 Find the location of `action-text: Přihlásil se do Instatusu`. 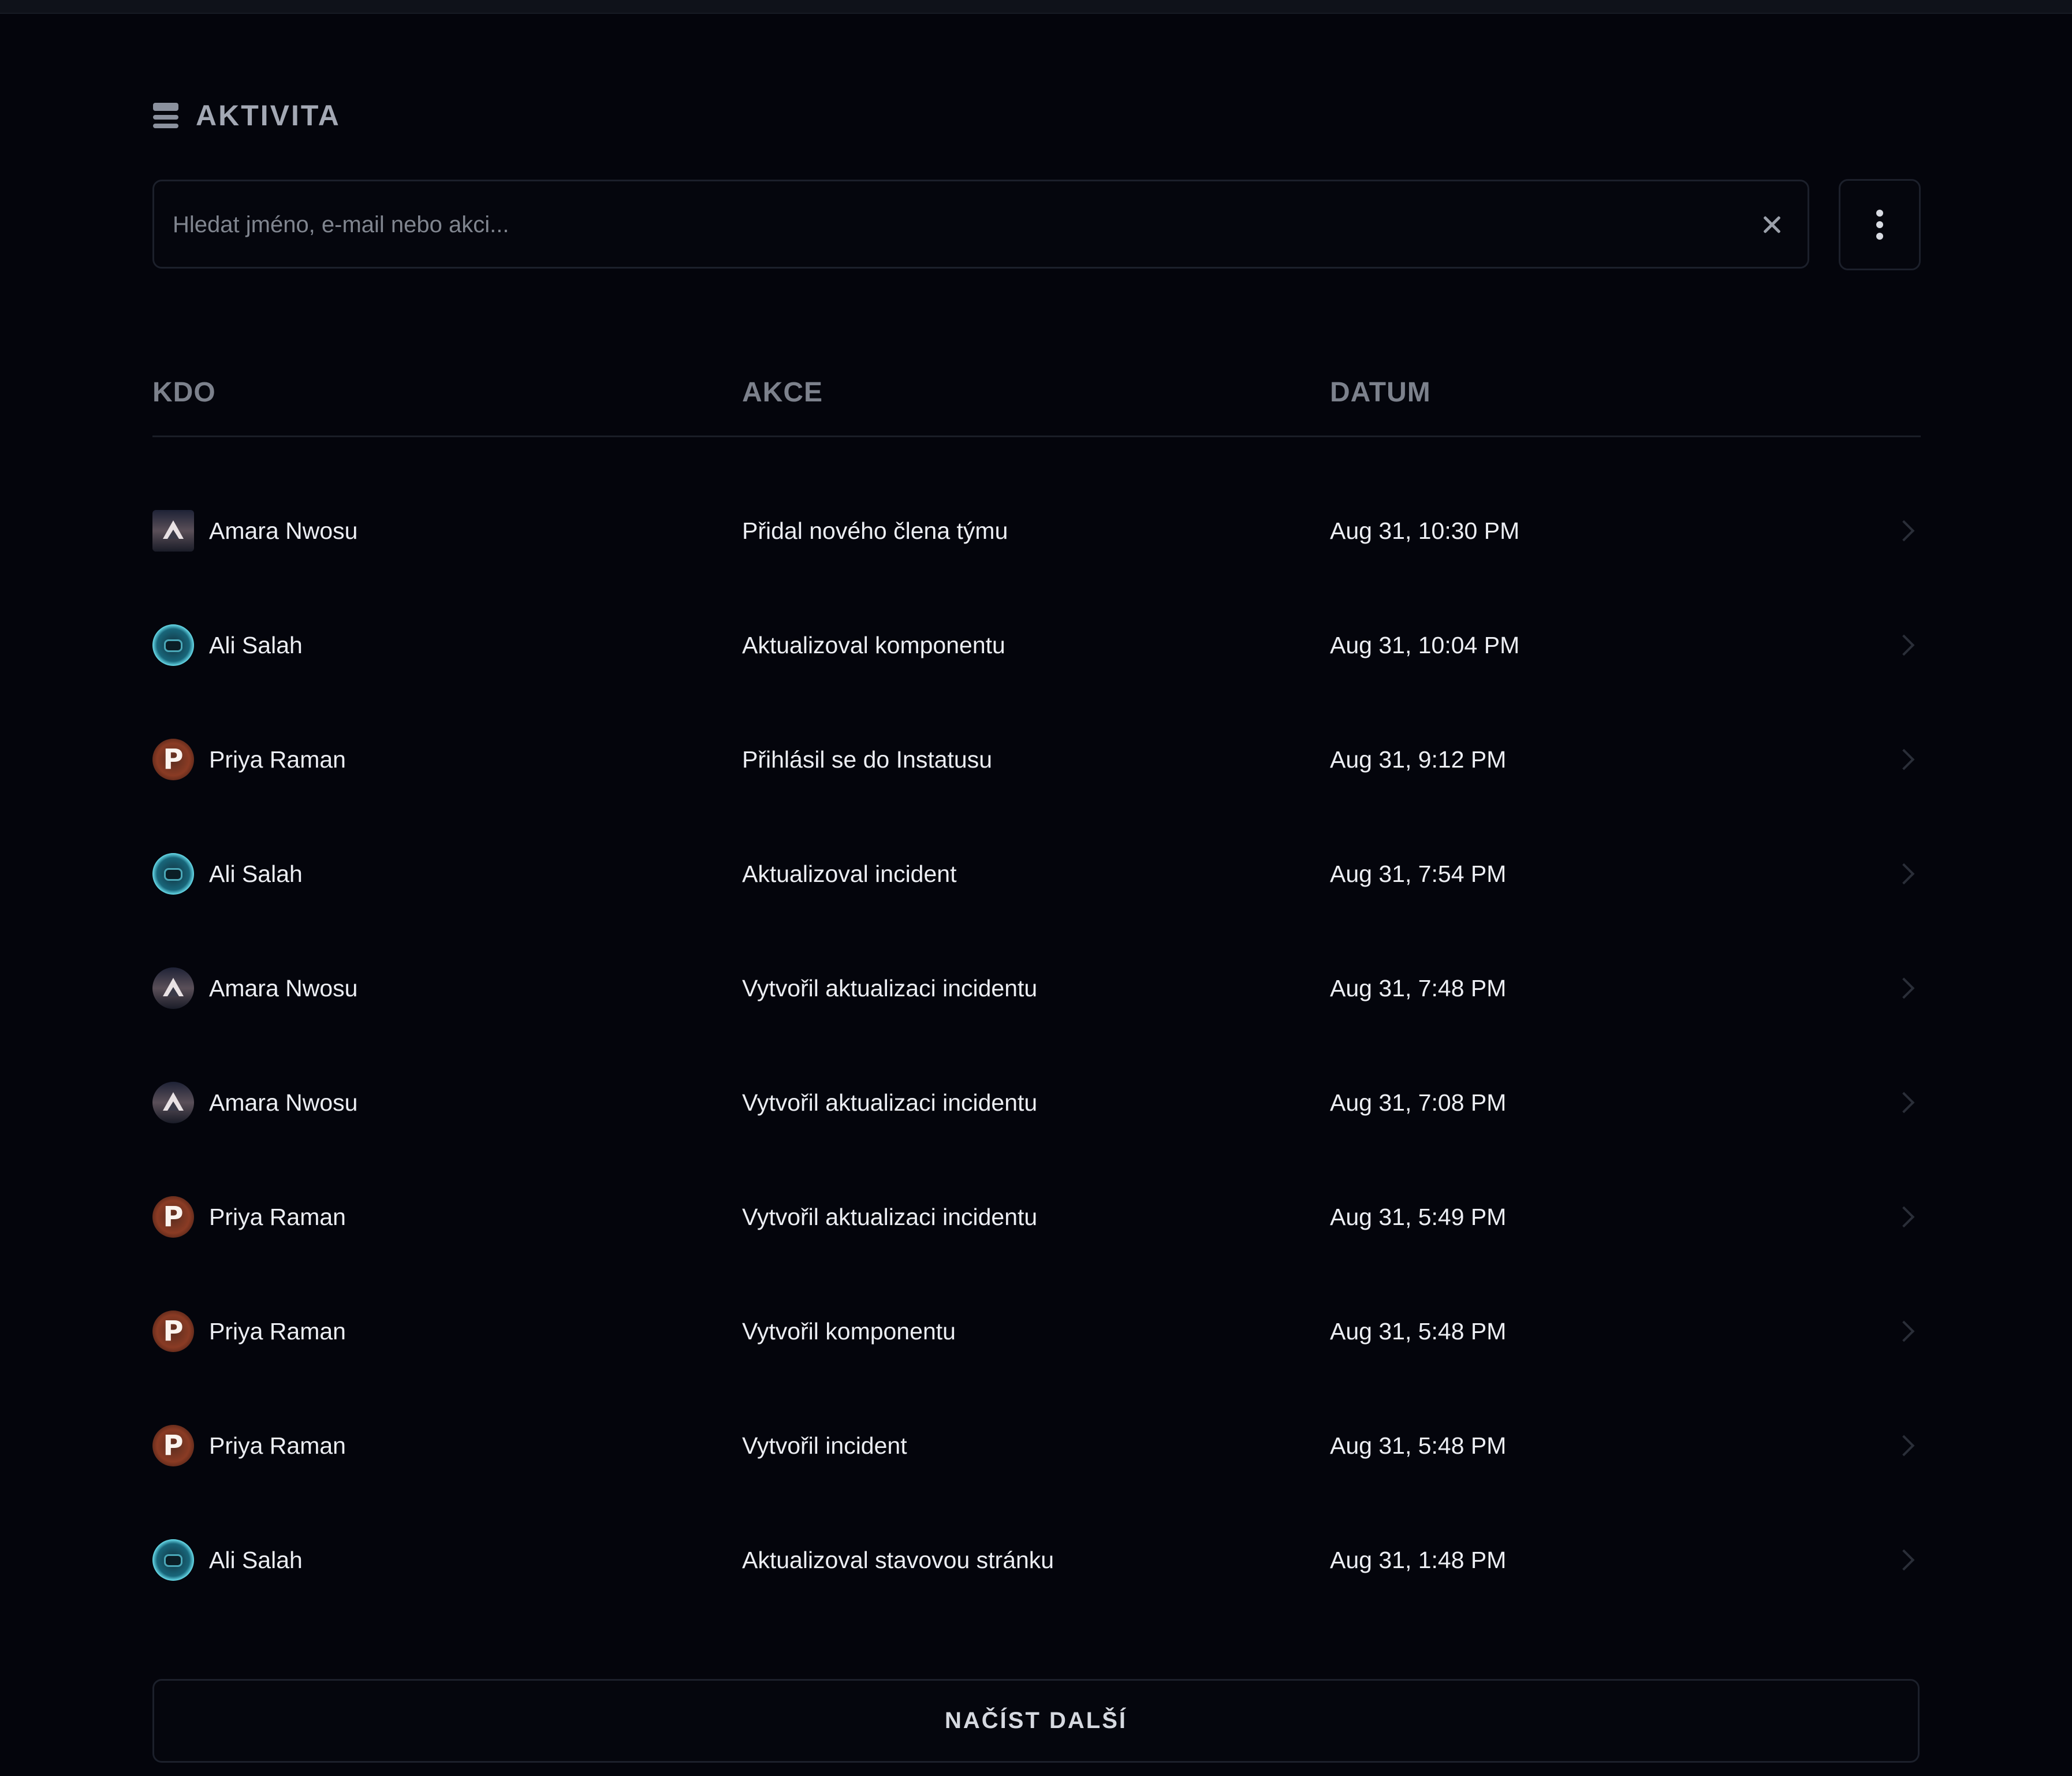

action-text: Přihlásil se do Instatusu is located at coordinates (867, 759).